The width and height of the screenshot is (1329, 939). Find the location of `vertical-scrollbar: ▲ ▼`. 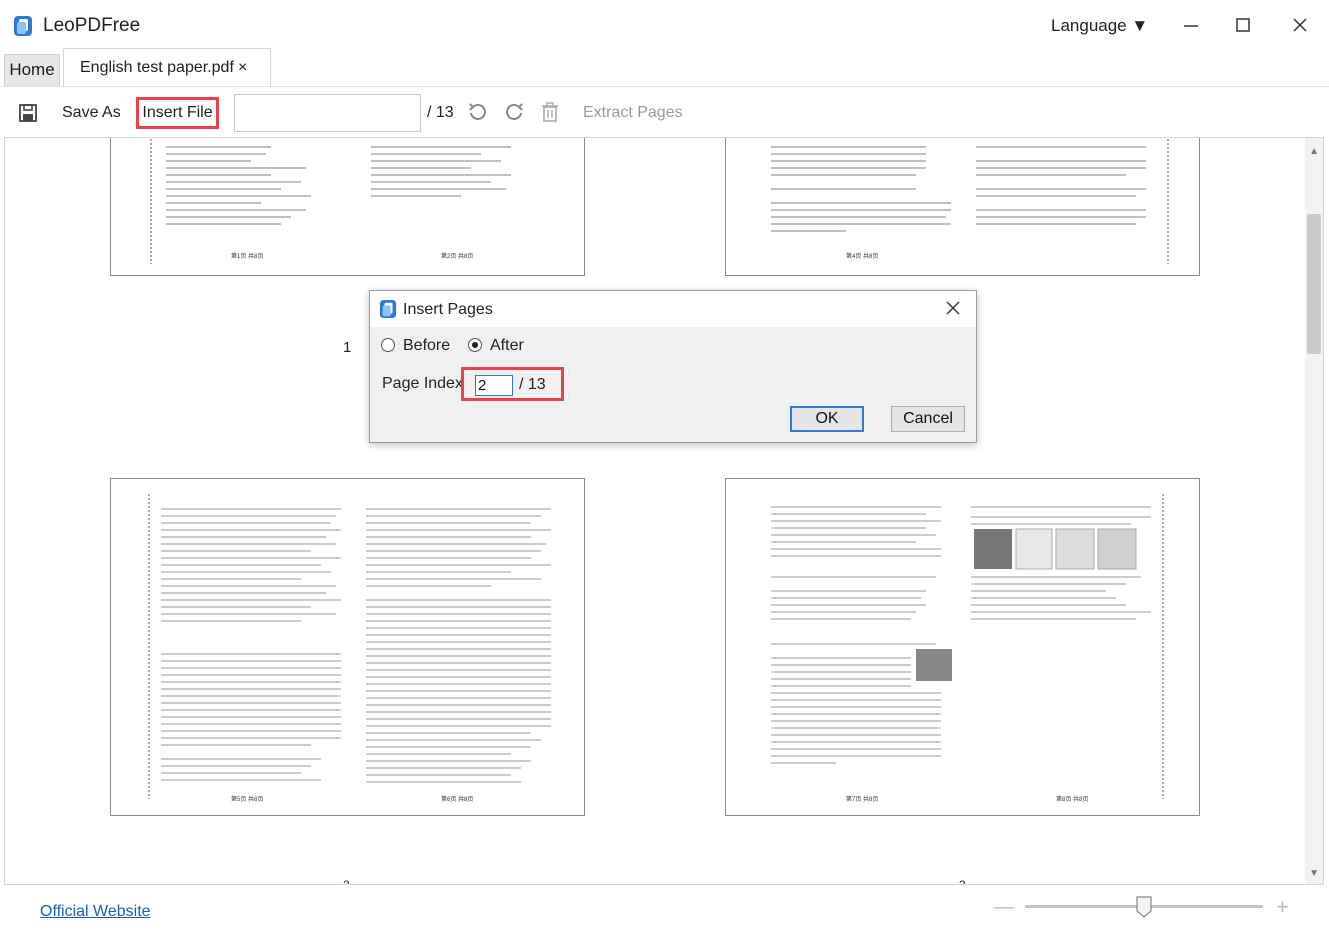

vertical-scrollbar: ▲ ▼ is located at coordinates (1314, 511).